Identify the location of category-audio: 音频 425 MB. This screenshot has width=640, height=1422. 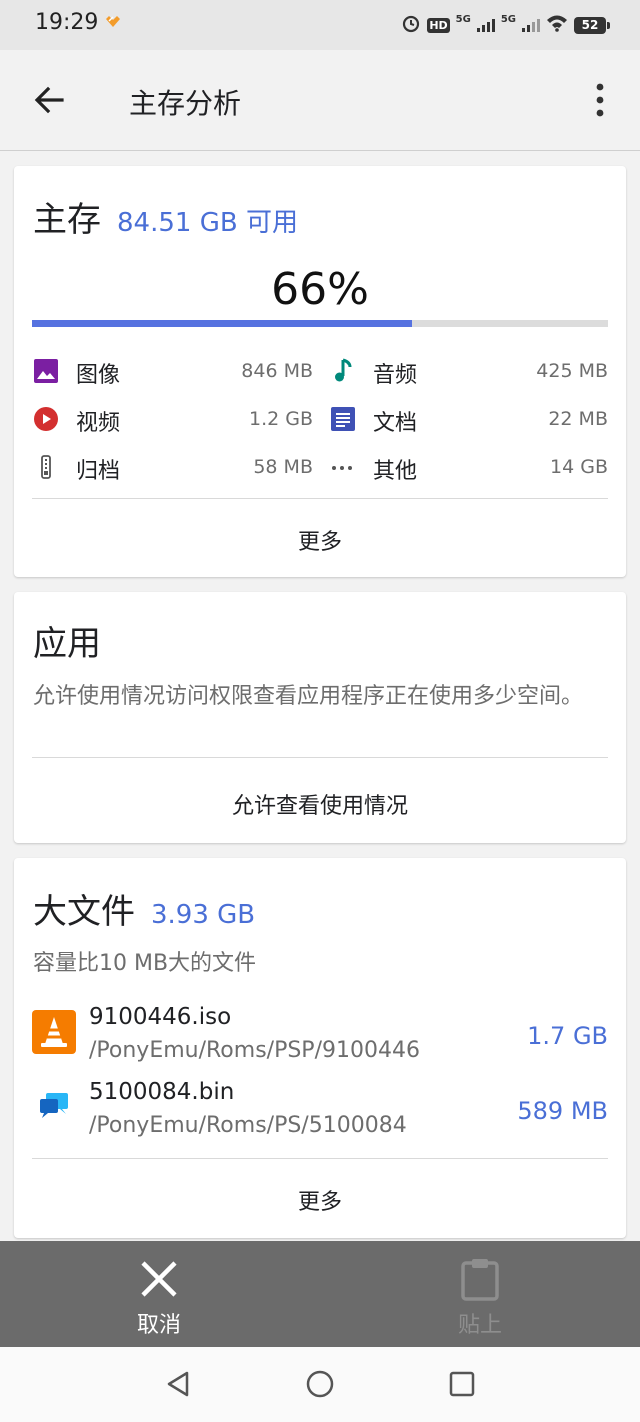
(469, 372).